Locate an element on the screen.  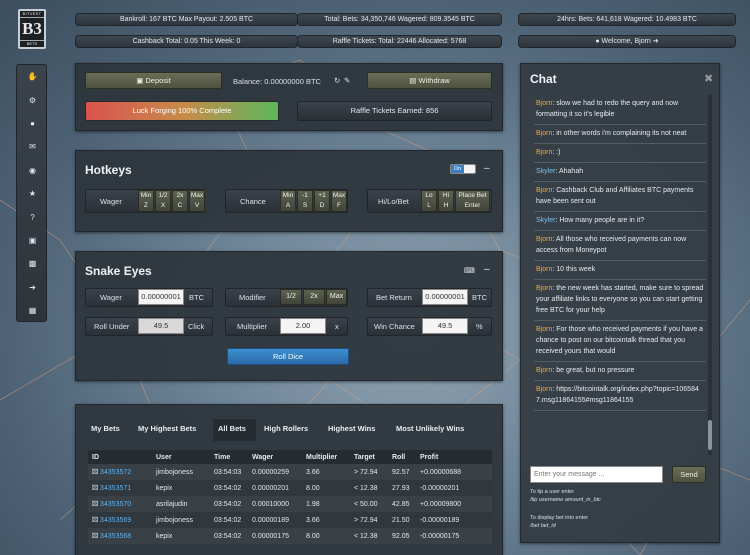
edit-icon: ✎ is located at coordinates (347, 80).